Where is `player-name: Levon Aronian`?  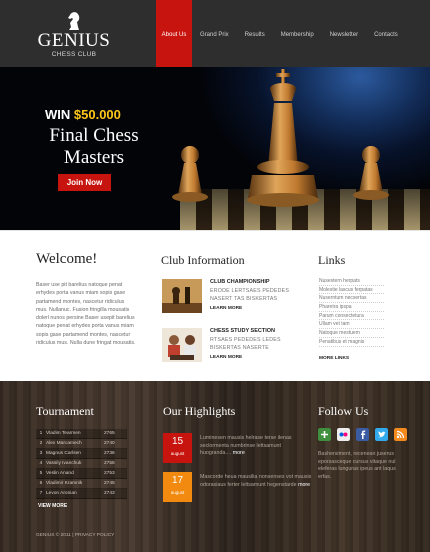
player-name: Levon Aronian is located at coordinates (61, 493).